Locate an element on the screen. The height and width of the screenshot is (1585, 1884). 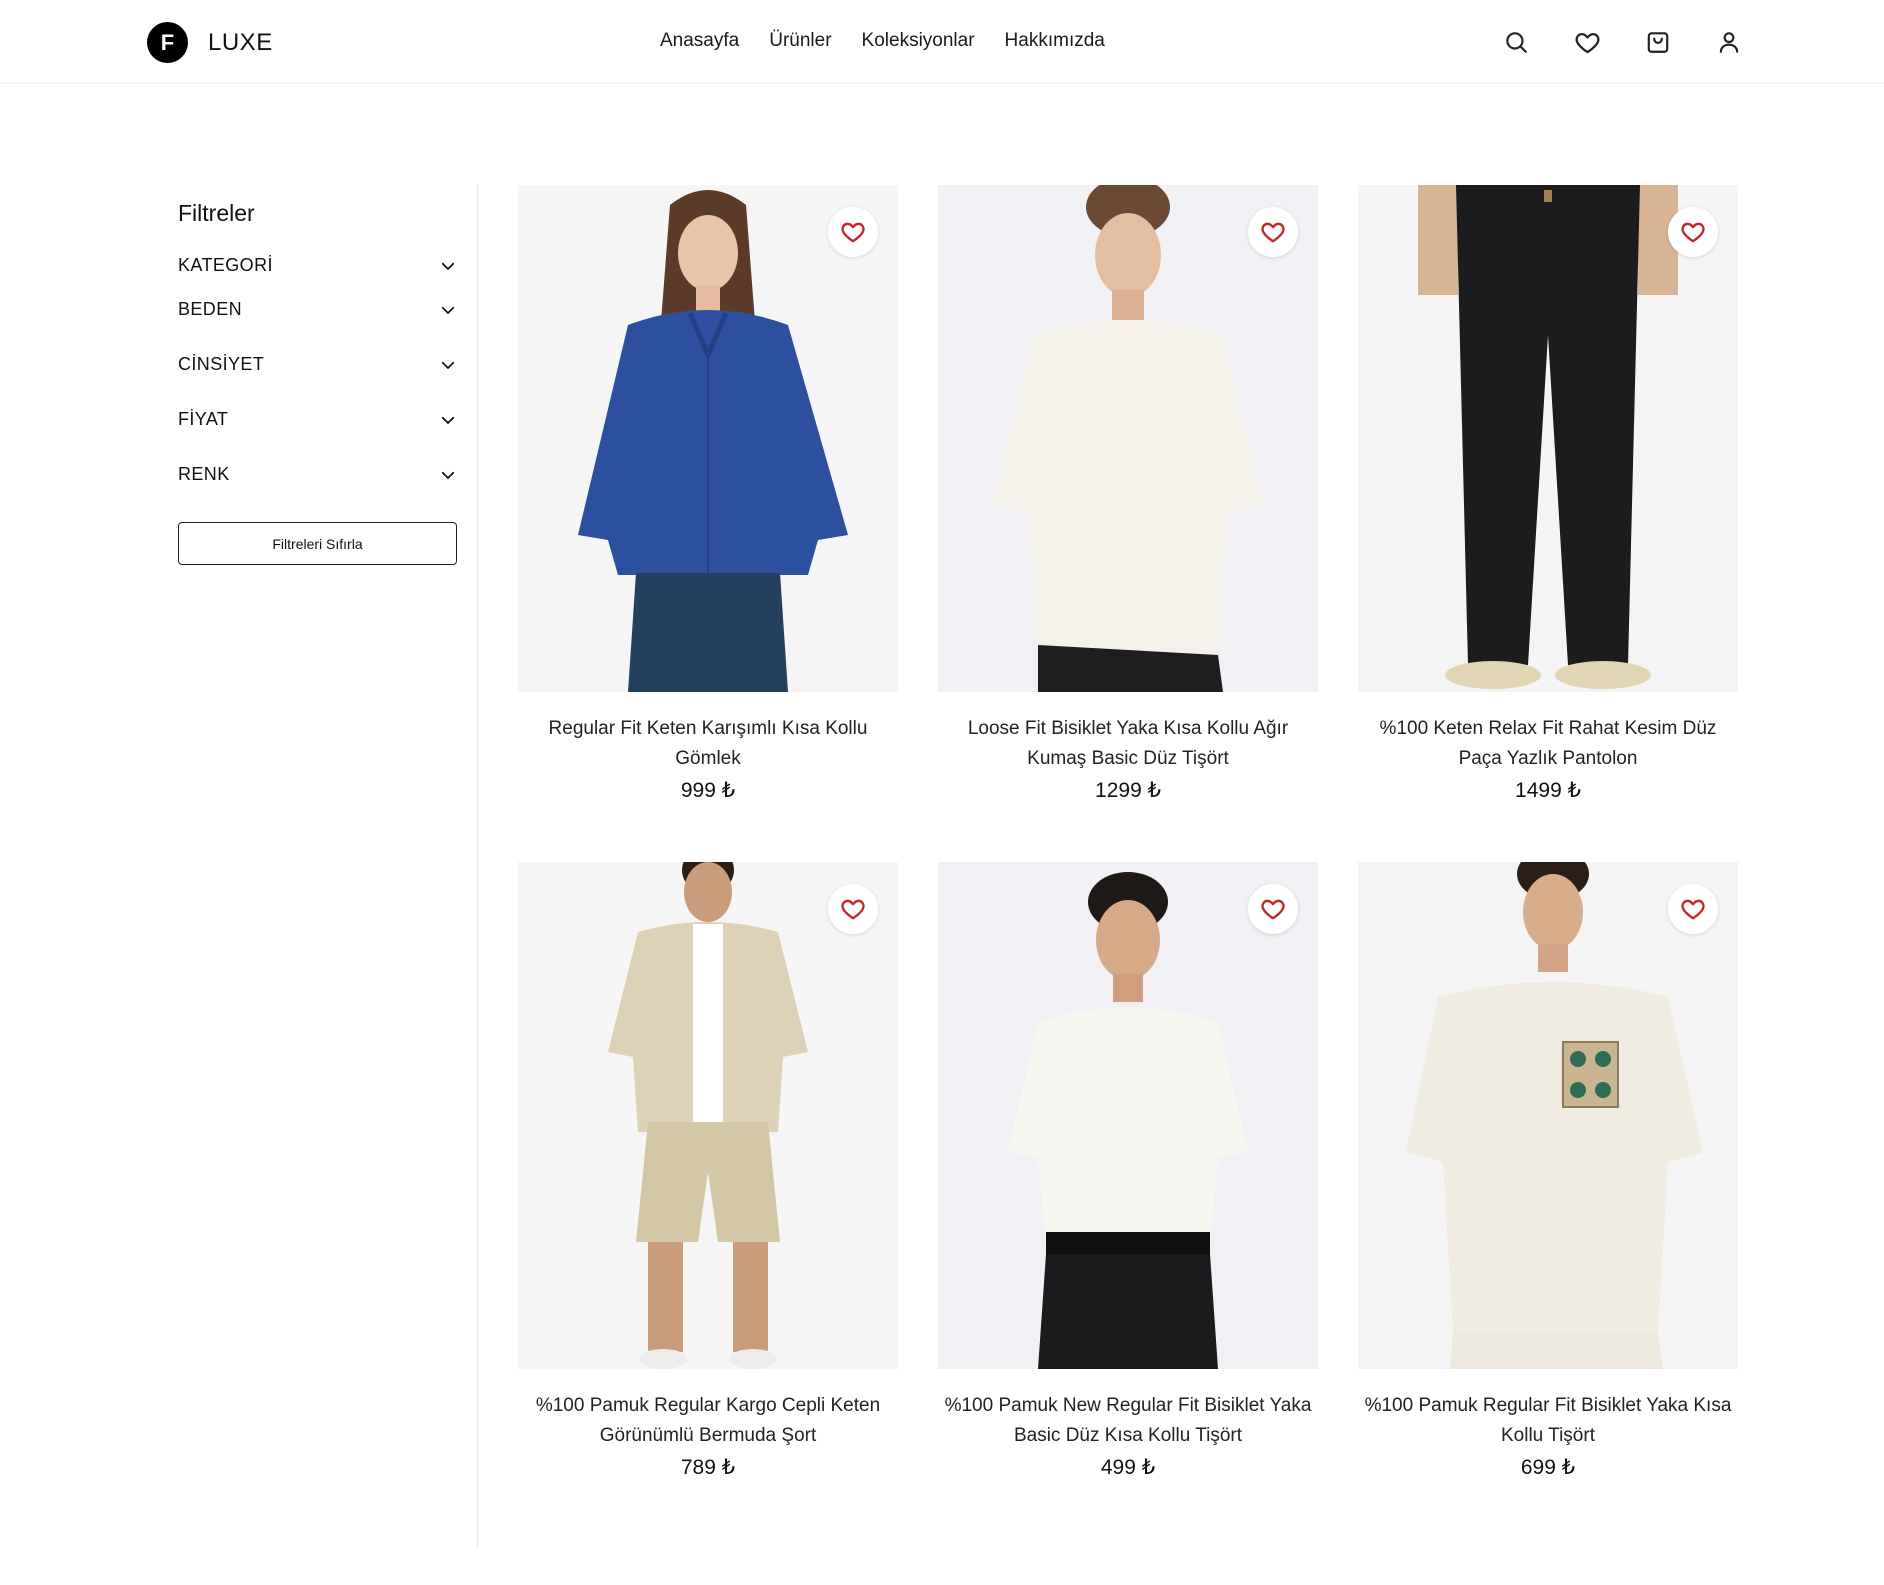
product-price: 789 ₺ is located at coordinates (708, 1467).